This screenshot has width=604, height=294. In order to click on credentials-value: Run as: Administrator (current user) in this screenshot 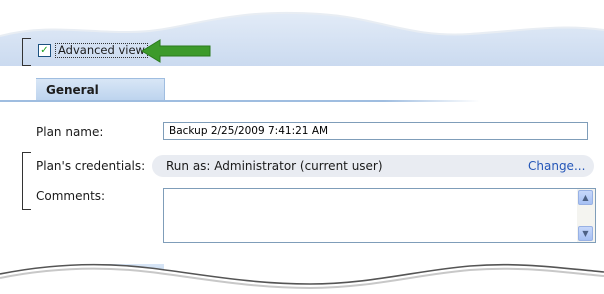, I will do `click(274, 166)`.